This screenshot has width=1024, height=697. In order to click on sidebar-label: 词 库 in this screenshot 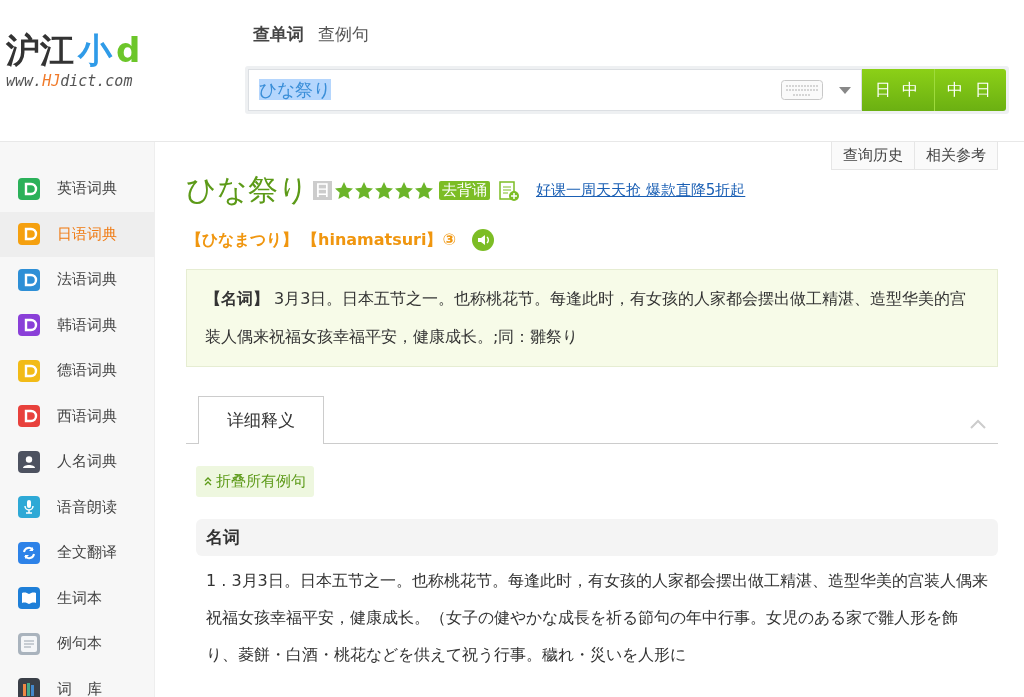, I will do `click(79, 688)`.